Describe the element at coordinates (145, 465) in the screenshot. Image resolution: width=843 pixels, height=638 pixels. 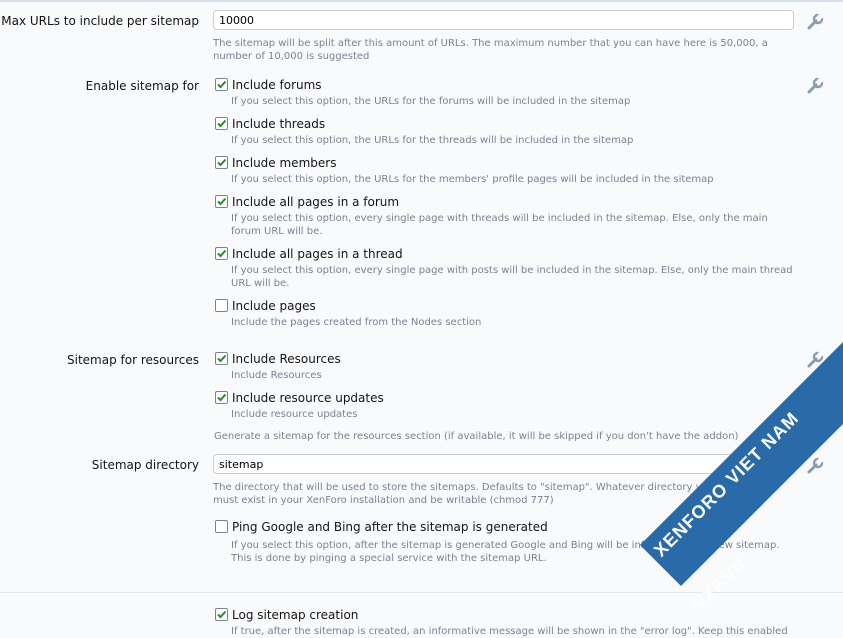
I see `sitemap-directory-label: Sitemap directory` at that location.